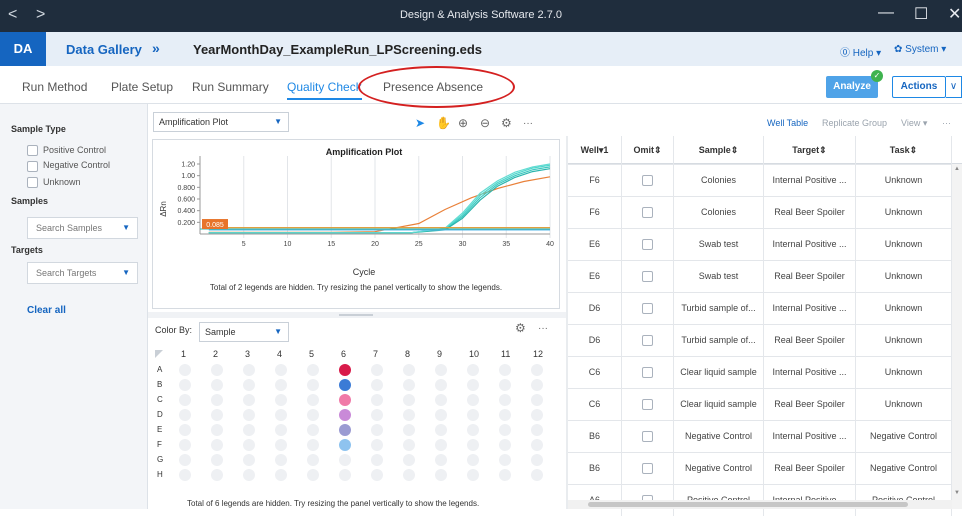  Describe the element at coordinates (54, 87) in the screenshot. I see `tab-run-method: Run Method` at that location.